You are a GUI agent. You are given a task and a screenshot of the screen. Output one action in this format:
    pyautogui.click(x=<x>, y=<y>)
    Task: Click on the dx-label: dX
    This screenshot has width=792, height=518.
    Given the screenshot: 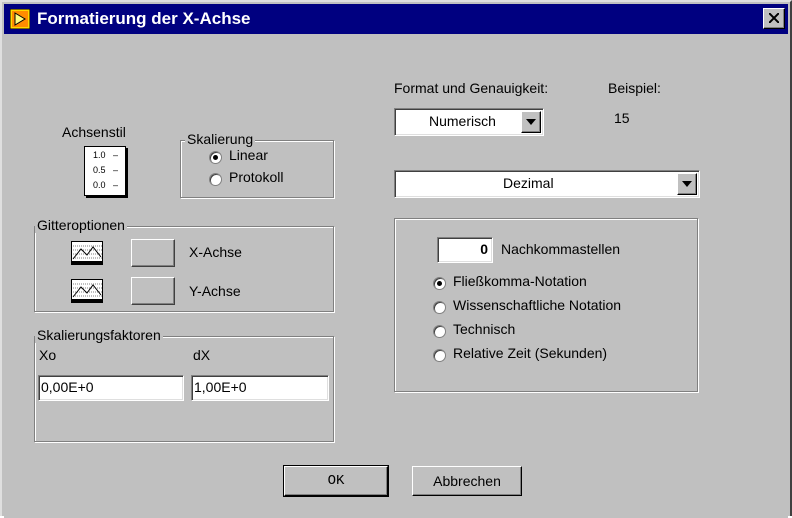 What is the action you would take?
    pyautogui.click(x=202, y=355)
    